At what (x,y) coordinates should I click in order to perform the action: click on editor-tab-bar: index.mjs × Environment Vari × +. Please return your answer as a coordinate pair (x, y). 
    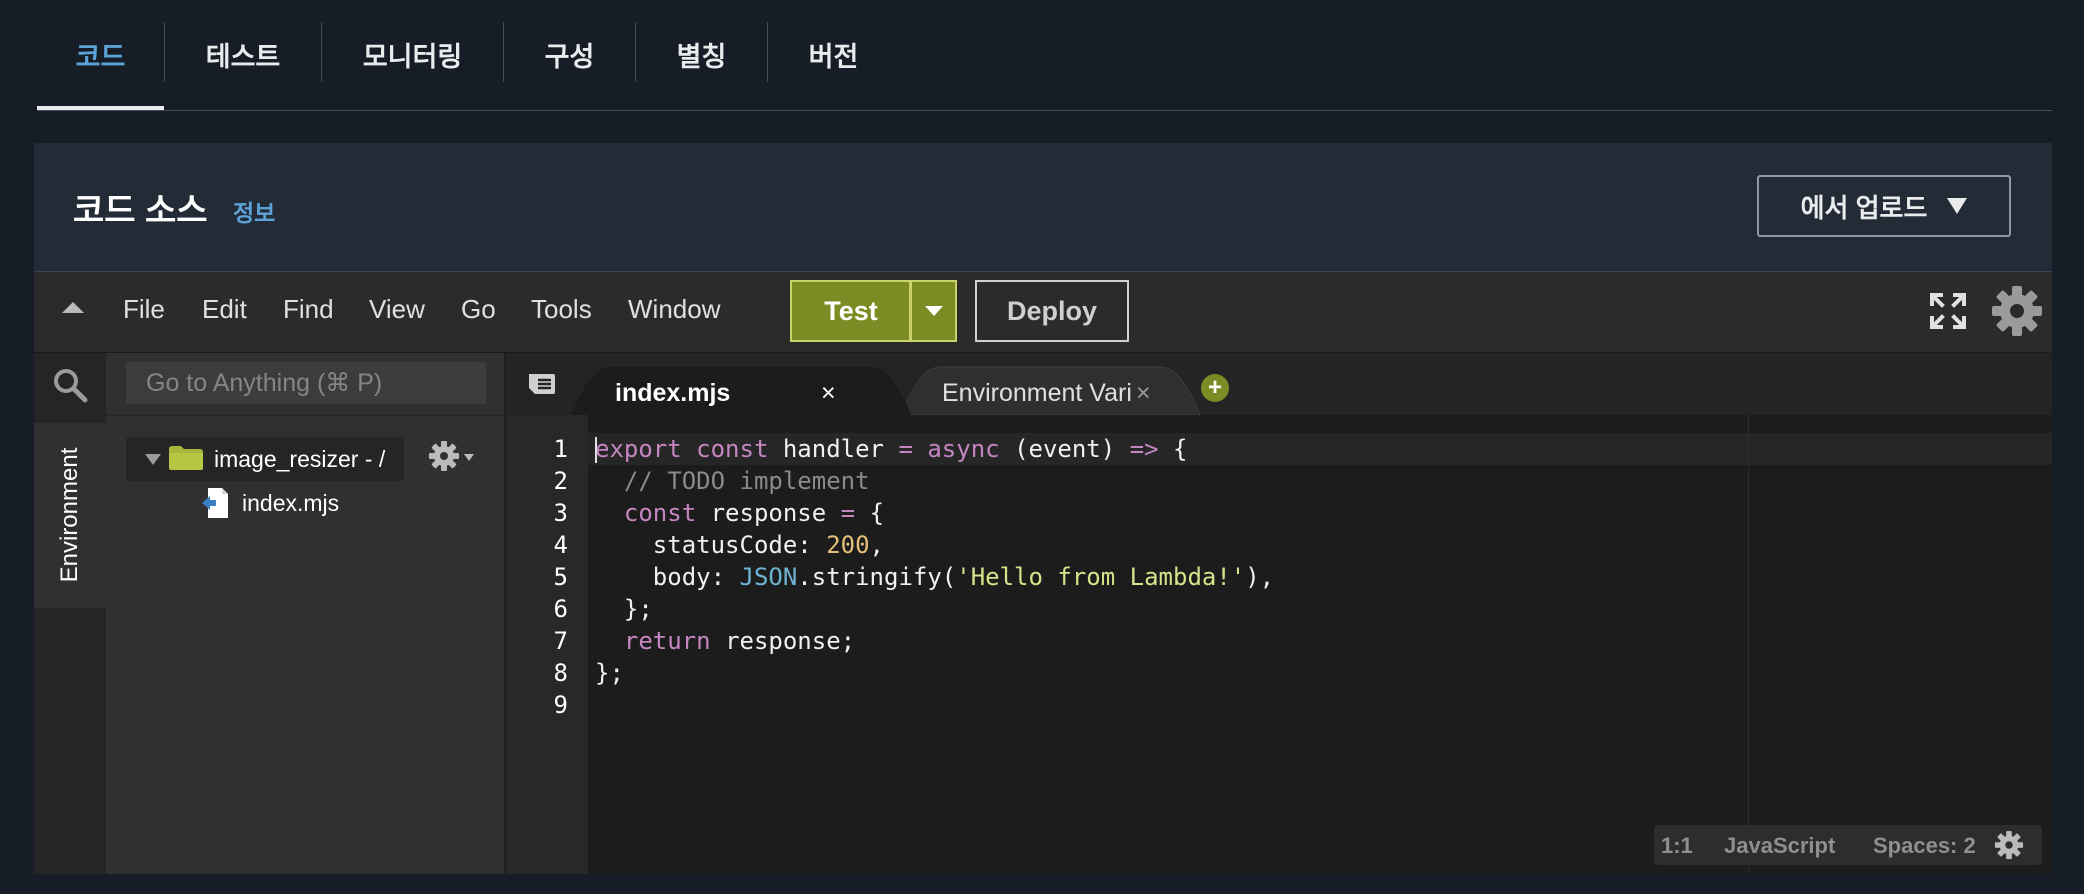
    Looking at the image, I should click on (1279, 384).